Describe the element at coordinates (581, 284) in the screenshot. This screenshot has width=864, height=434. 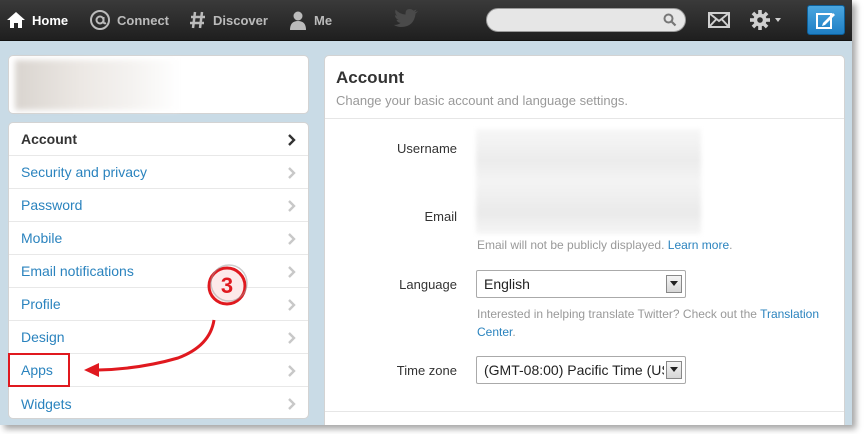
I see `language-select: English` at that location.